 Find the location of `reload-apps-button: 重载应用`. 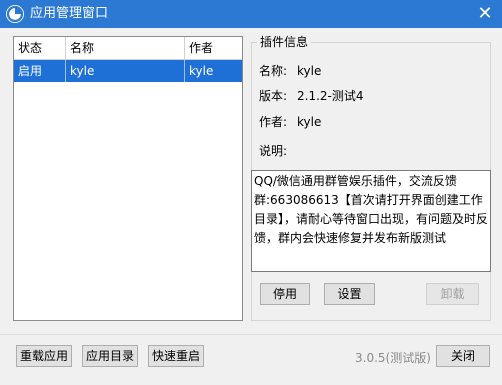

reload-apps-button: 重载应用 is located at coordinates (44, 356).